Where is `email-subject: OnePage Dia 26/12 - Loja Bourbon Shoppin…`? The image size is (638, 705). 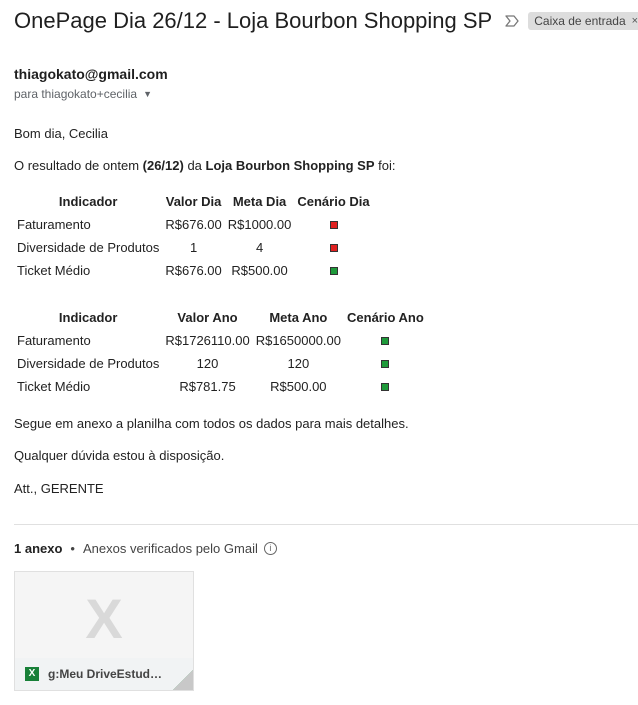 email-subject: OnePage Dia 26/12 - Loja Bourbon Shoppin… is located at coordinates (253, 20).